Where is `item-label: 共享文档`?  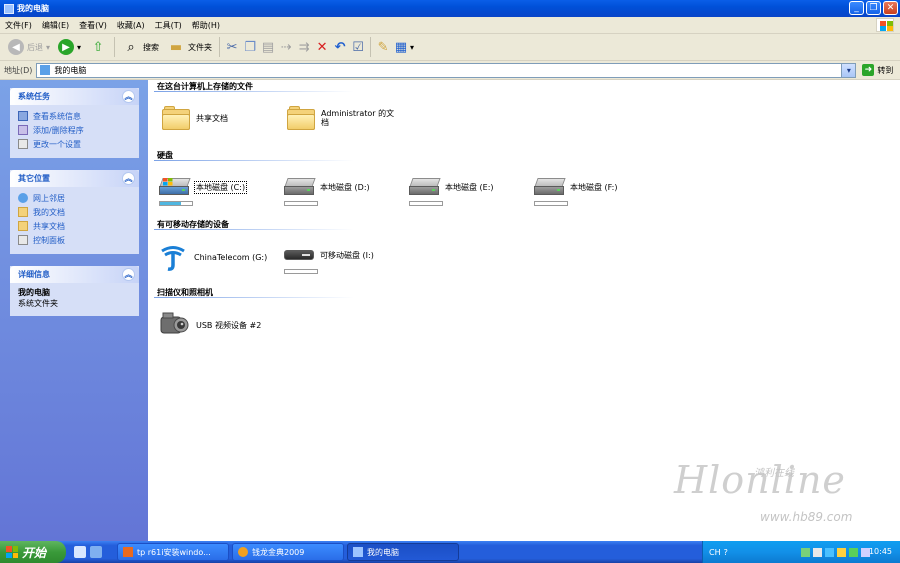 item-label: 共享文档 is located at coordinates (212, 118).